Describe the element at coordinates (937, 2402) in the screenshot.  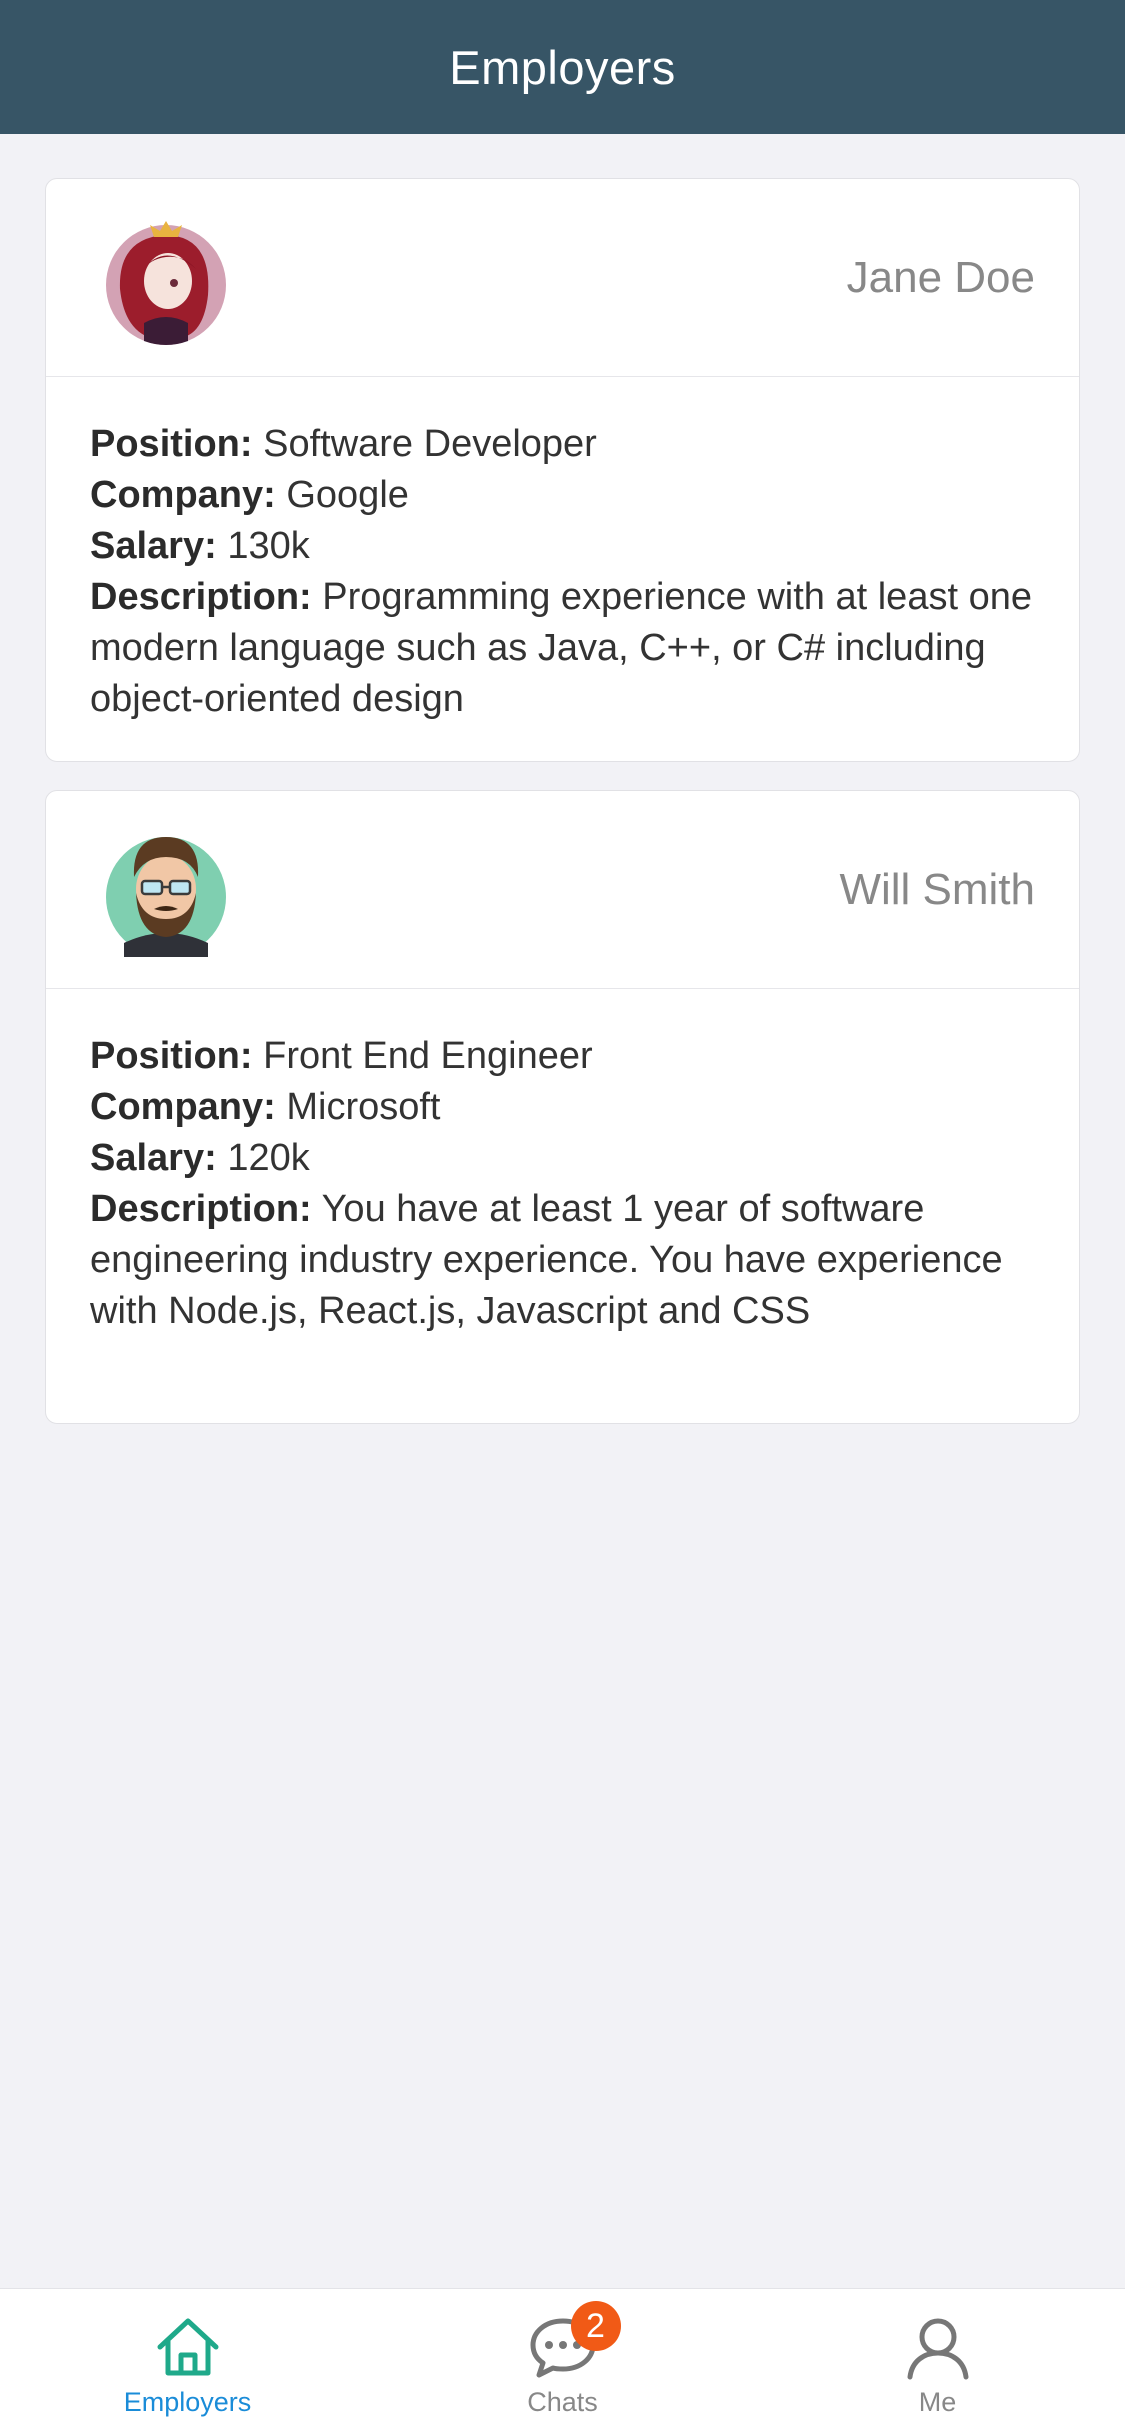
I see `tab-label: Me` at that location.